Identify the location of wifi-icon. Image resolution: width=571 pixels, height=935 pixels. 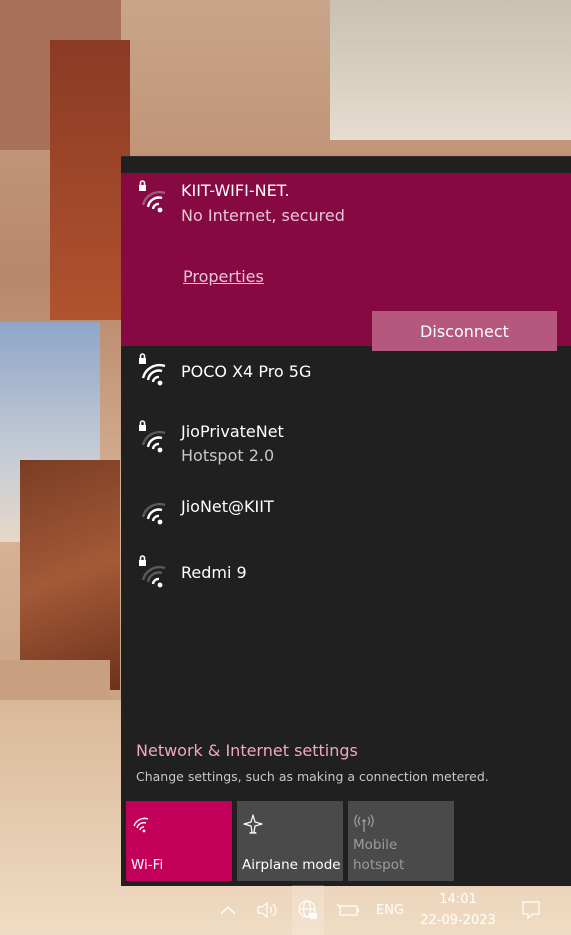
(142, 824).